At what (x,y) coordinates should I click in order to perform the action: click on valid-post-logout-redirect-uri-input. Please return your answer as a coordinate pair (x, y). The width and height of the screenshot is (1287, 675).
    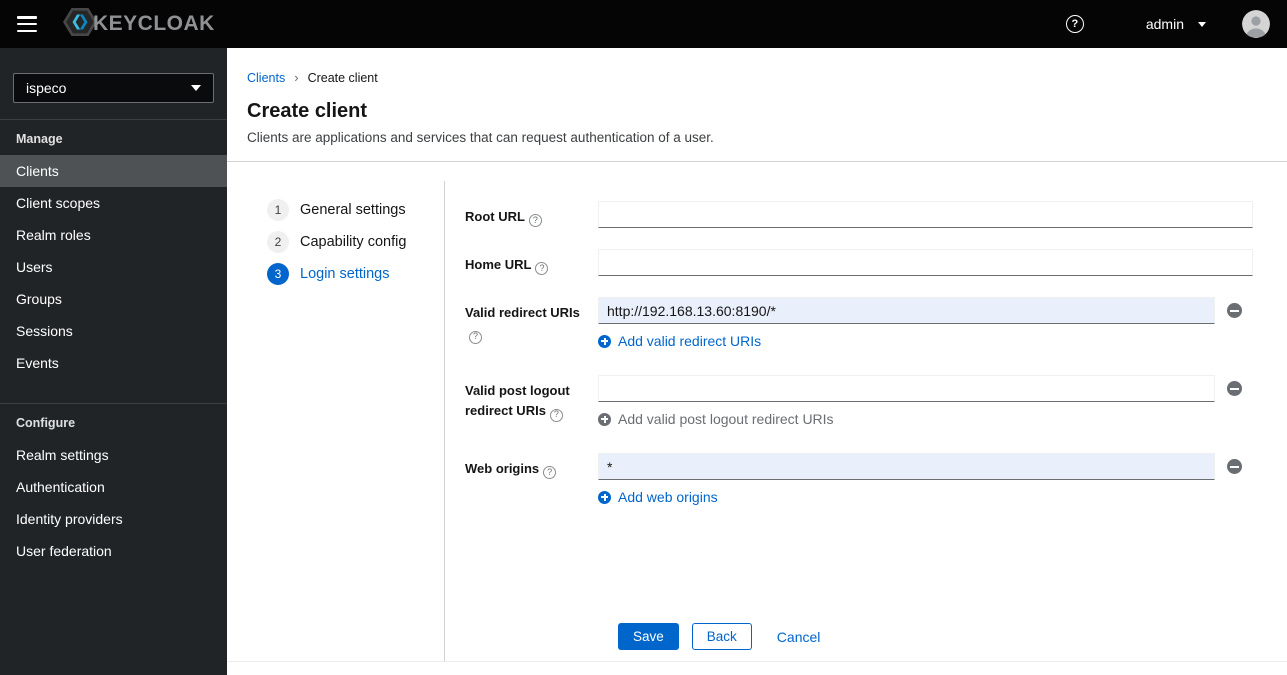
    Looking at the image, I should click on (906, 388).